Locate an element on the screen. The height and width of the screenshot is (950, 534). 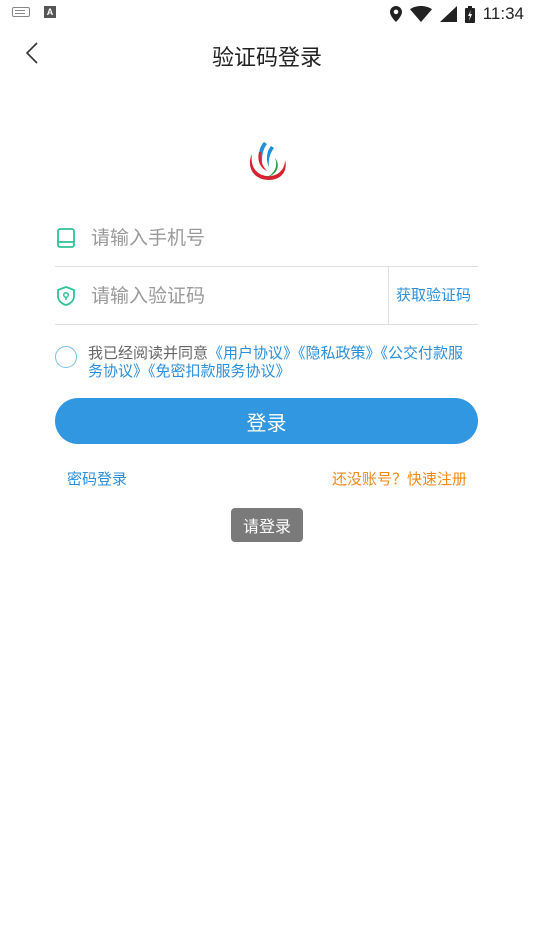
login-button: 登录 is located at coordinates (266, 421).